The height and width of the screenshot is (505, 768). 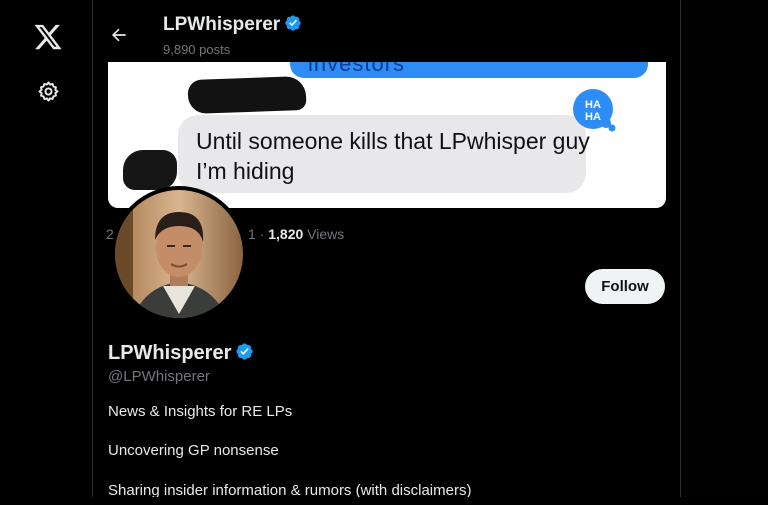 I want to click on profile-name-text: LPWhisperer, so click(x=170, y=353).